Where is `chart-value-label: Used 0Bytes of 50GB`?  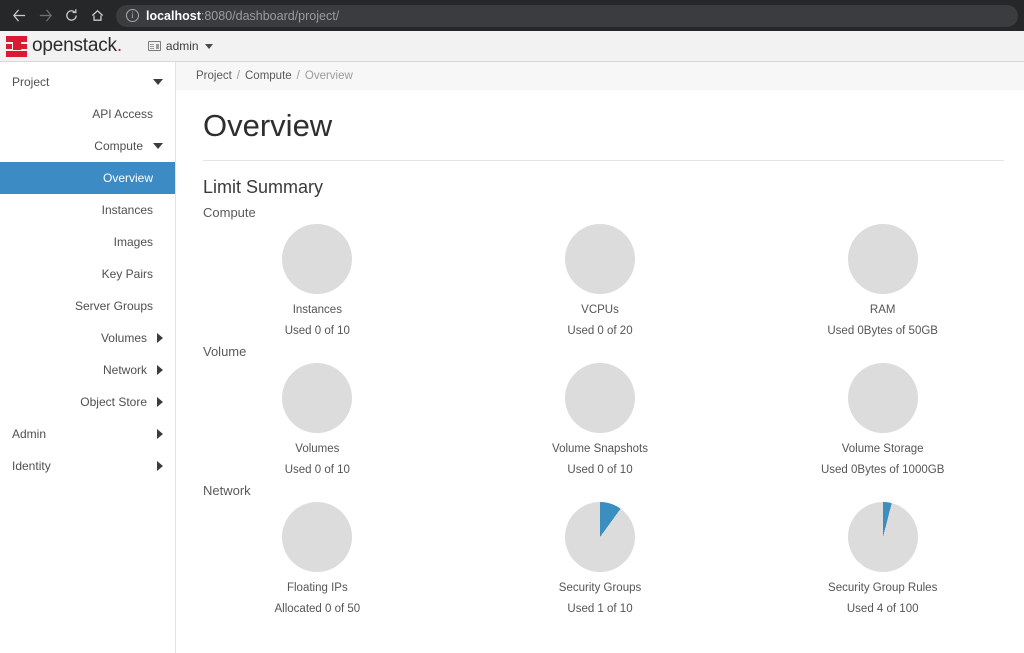 chart-value-label: Used 0Bytes of 50GB is located at coordinates (882, 331).